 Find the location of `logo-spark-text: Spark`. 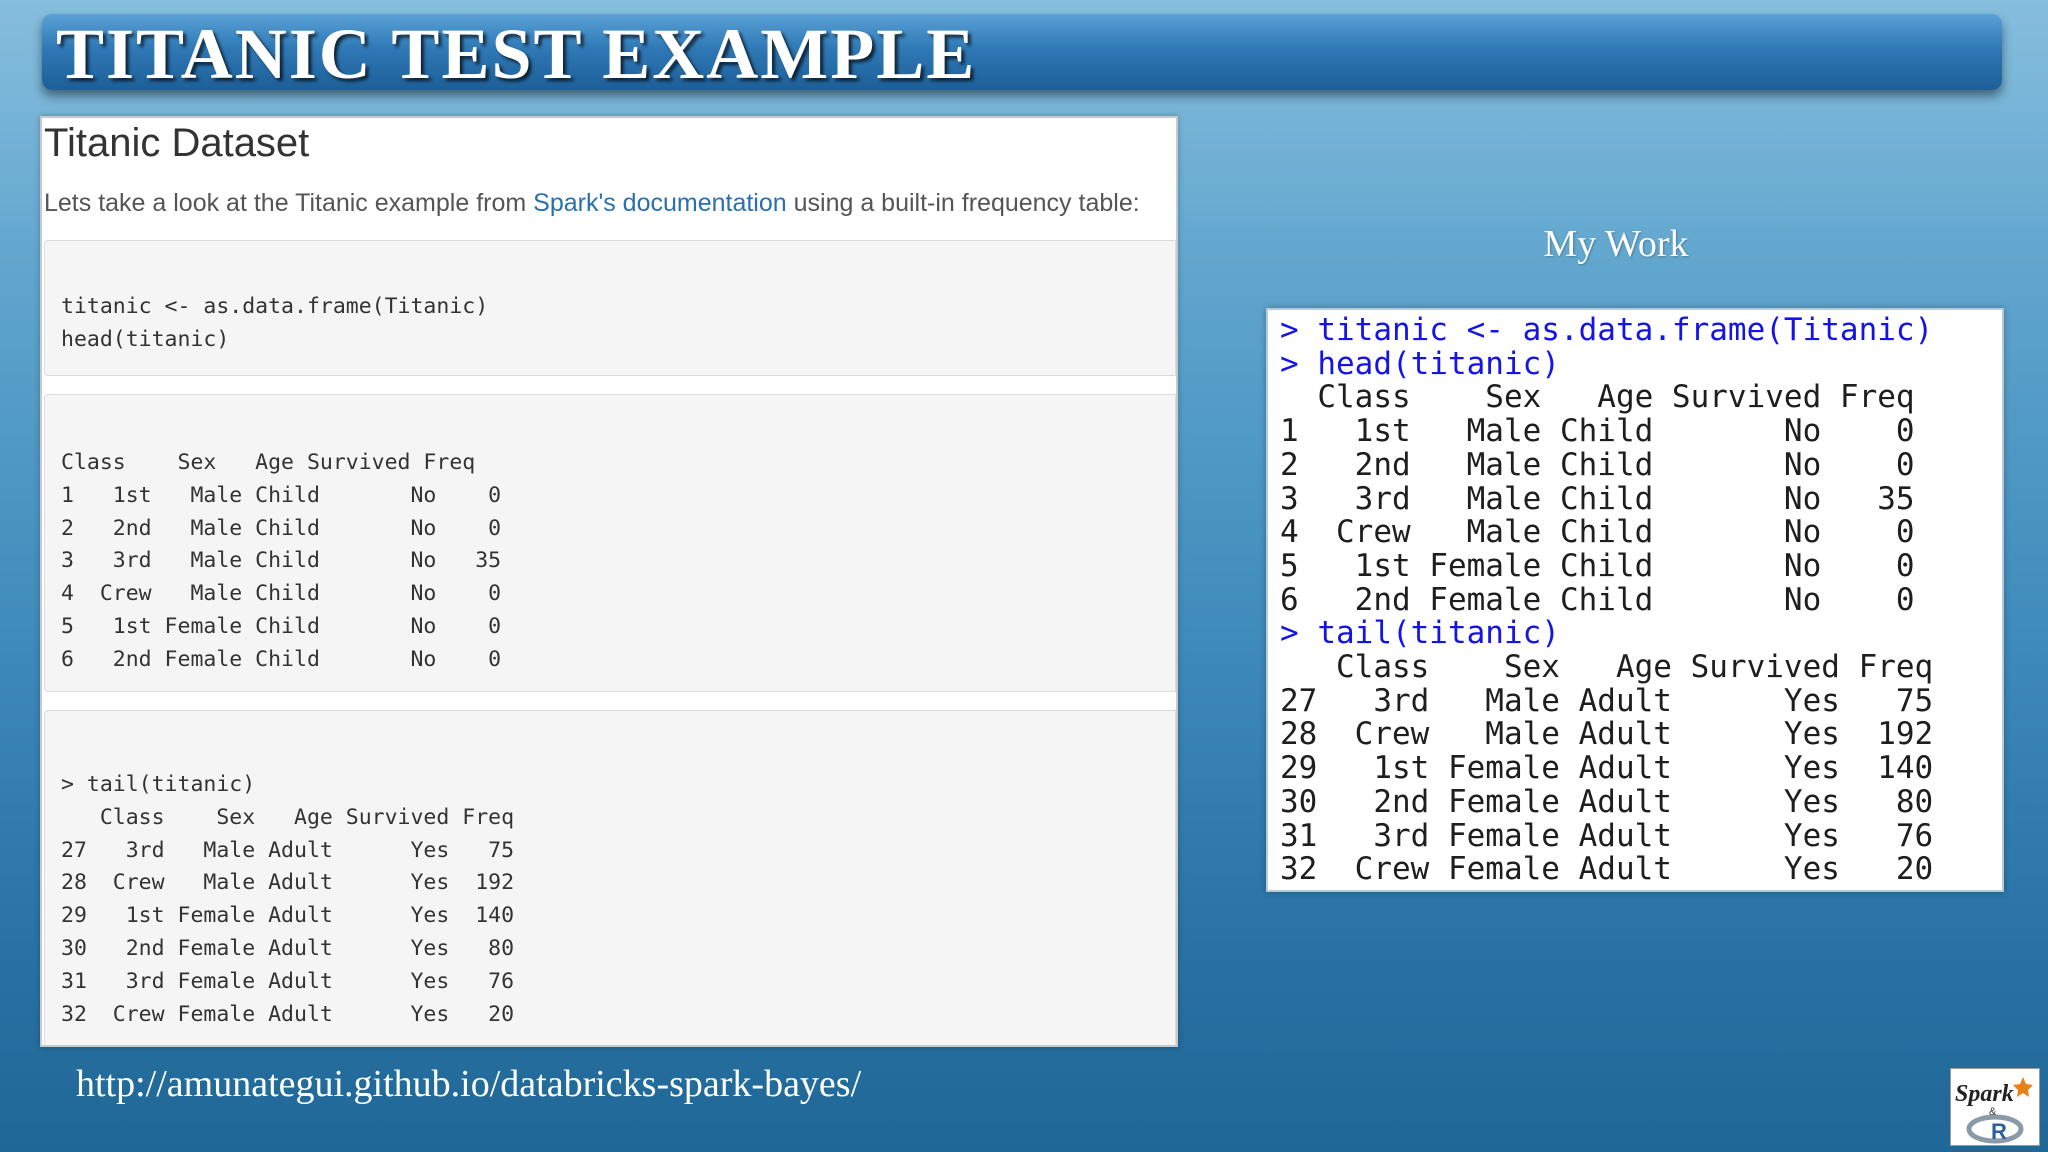

logo-spark-text: Spark is located at coordinates (1984, 1094).